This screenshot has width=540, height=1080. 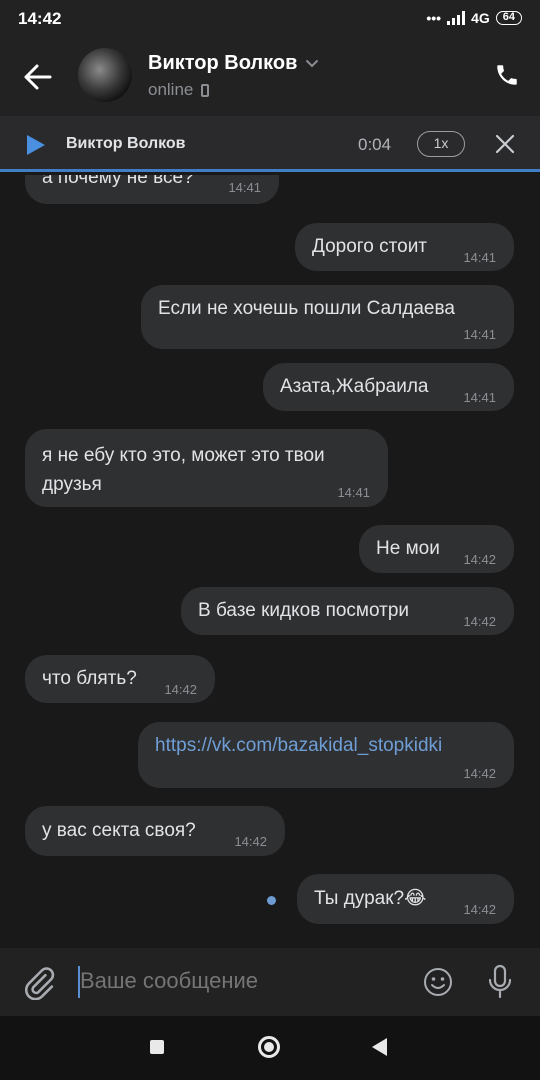 What do you see at coordinates (312, 63) in the screenshot?
I see `chevron-down-icon` at bounding box center [312, 63].